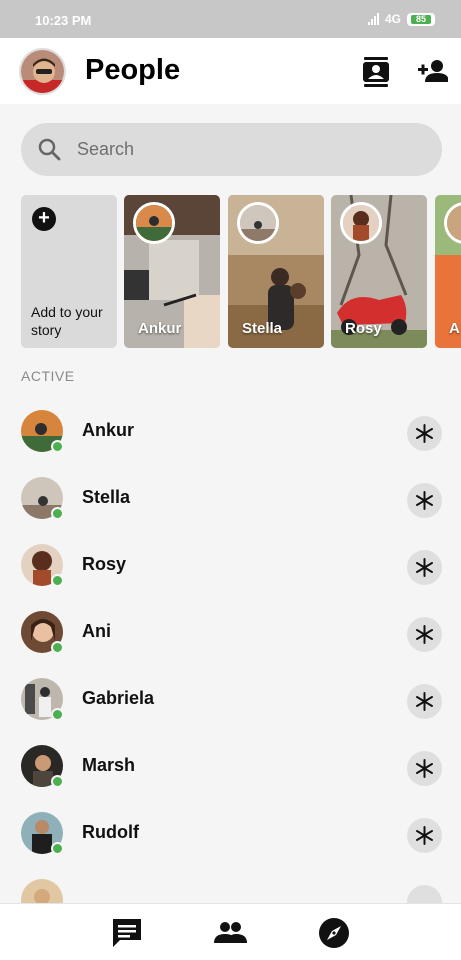  What do you see at coordinates (230, 768) in the screenshot?
I see `active-person-row: Marsh` at bounding box center [230, 768].